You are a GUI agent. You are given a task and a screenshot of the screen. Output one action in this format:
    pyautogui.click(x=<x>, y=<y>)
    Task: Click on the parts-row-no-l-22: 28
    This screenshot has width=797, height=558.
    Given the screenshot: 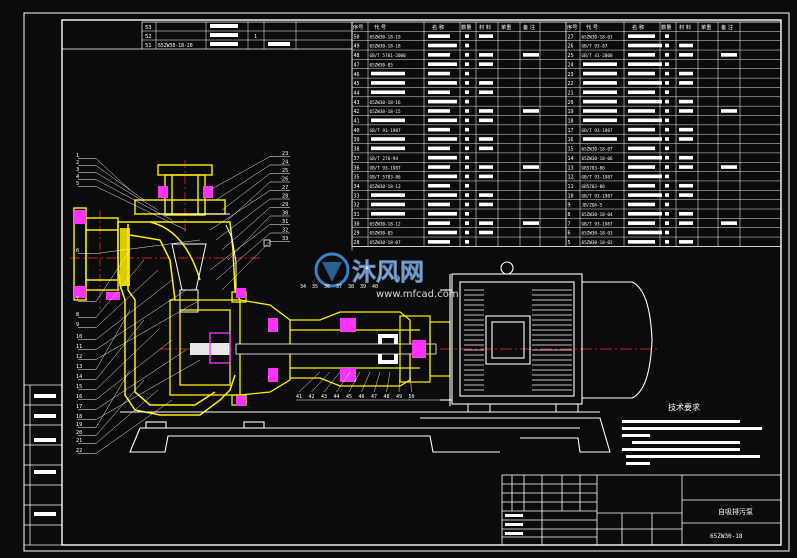 What is the action you would take?
    pyautogui.click(x=357, y=243)
    